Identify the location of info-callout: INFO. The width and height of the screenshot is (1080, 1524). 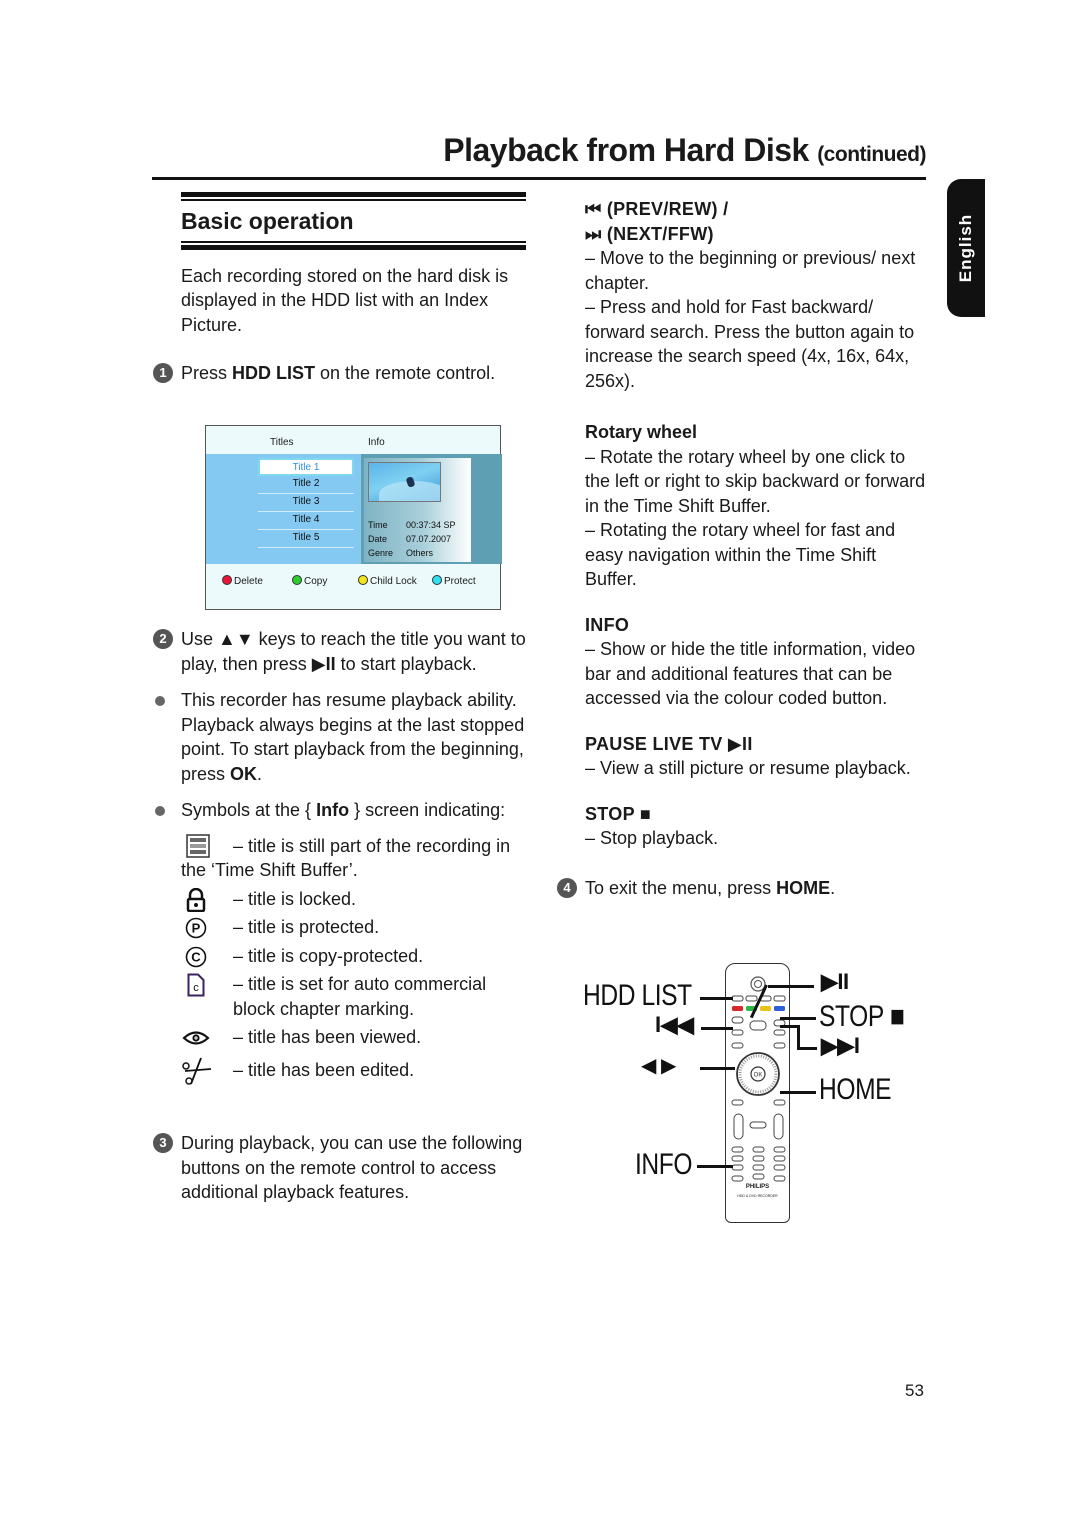
(664, 1164).